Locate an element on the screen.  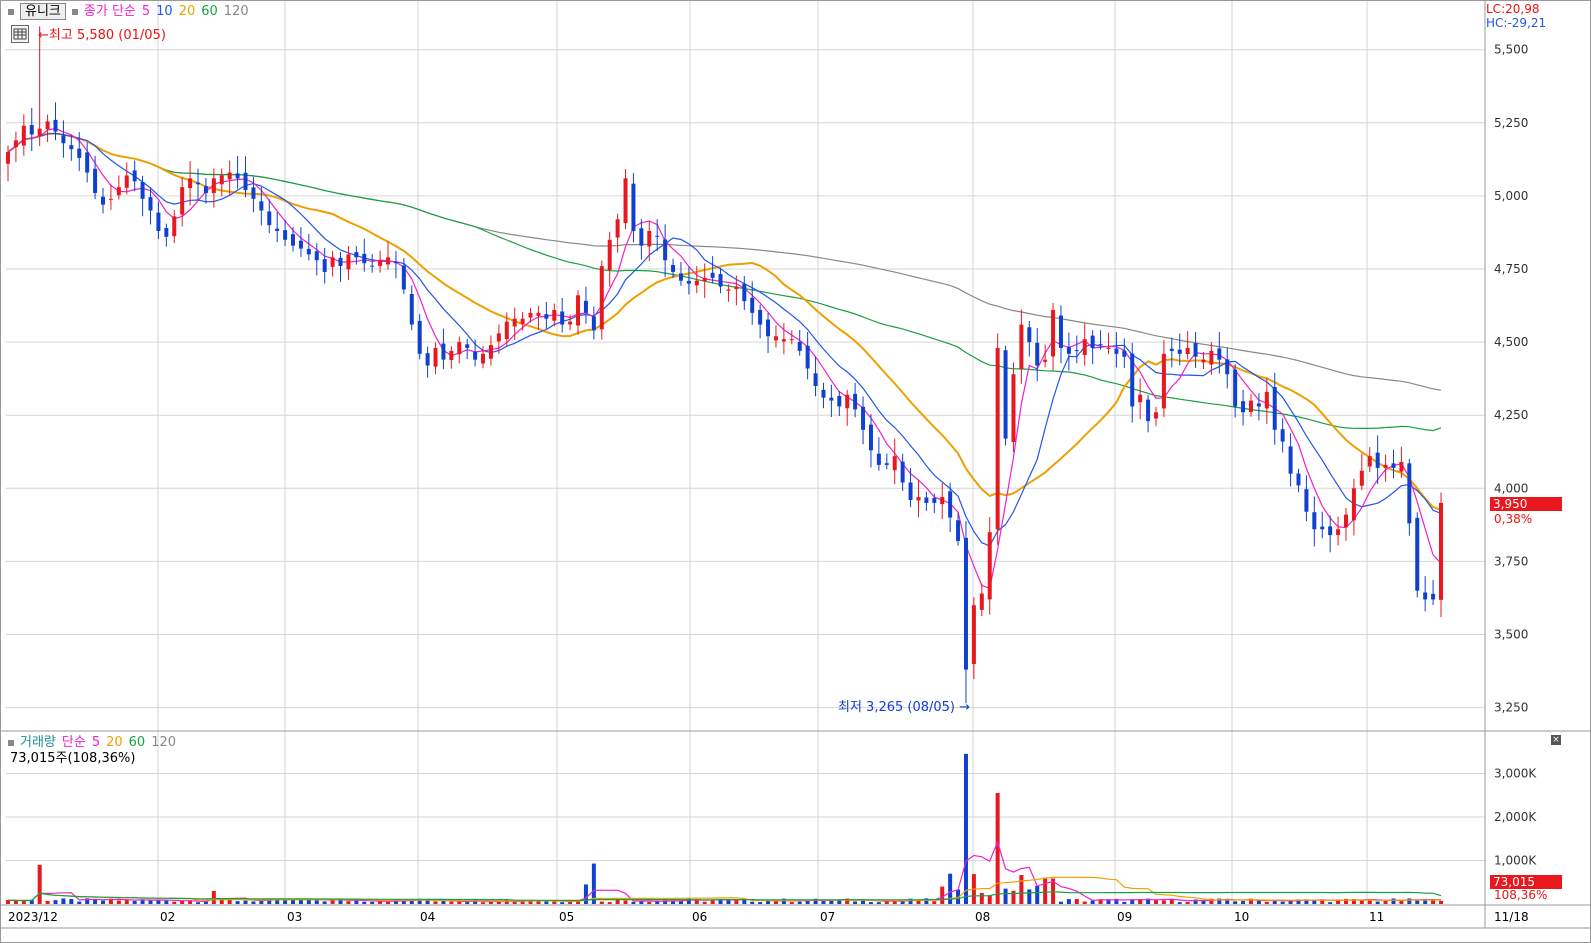
x-tick-label: 07 is located at coordinates (827, 917).